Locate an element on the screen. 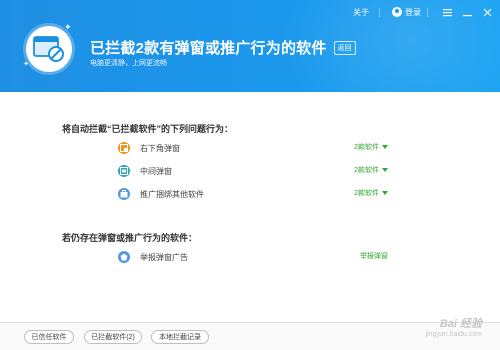  blocked-software-button: 已拦截软件(2) is located at coordinates (113, 337).